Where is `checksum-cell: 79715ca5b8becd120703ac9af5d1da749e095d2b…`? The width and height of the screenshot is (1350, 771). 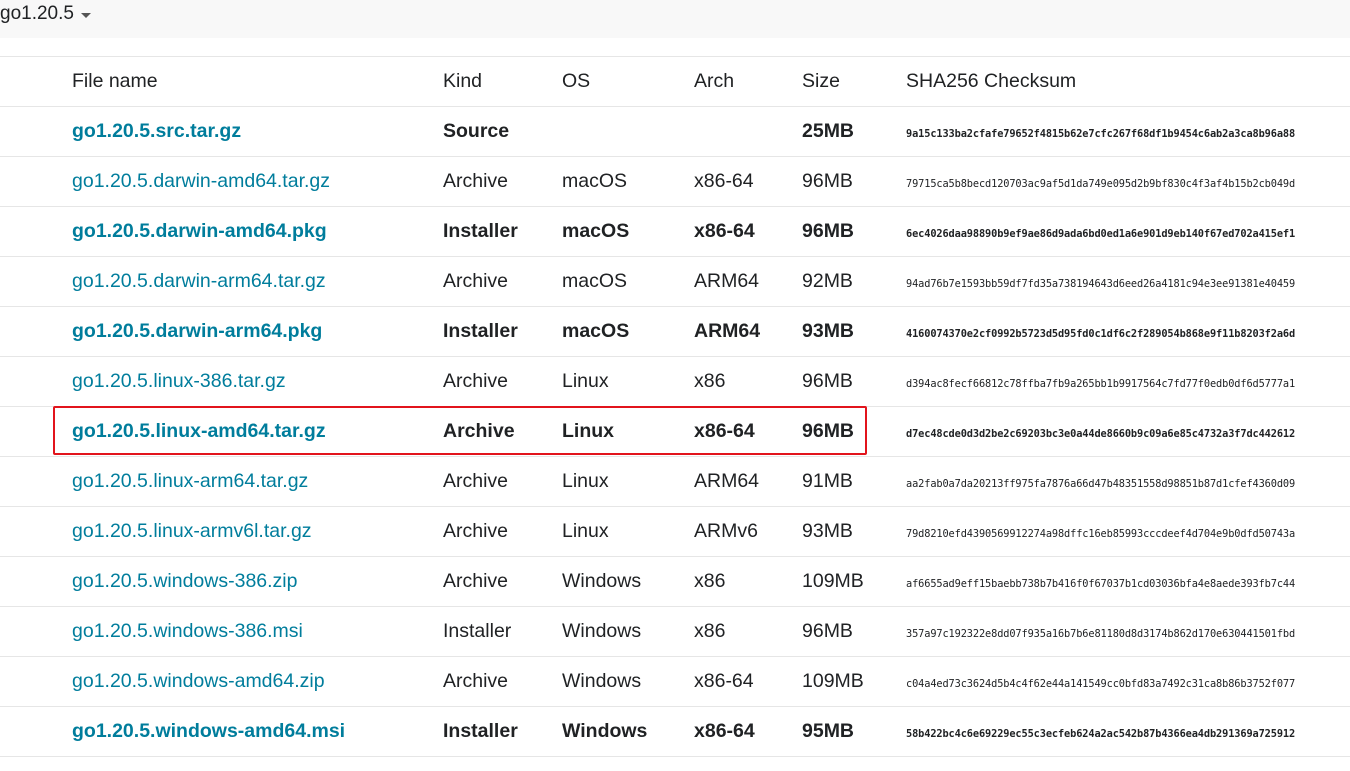
checksum-cell: 79715ca5b8becd120703ac9af5d1da749e095d2b… is located at coordinates (1128, 182).